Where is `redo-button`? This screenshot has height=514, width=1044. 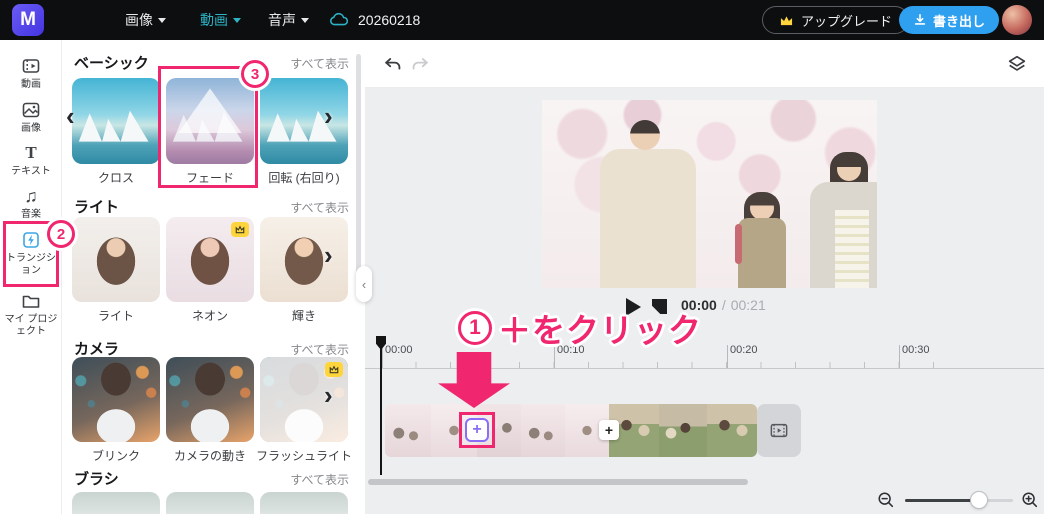
redo-button is located at coordinates (420, 64).